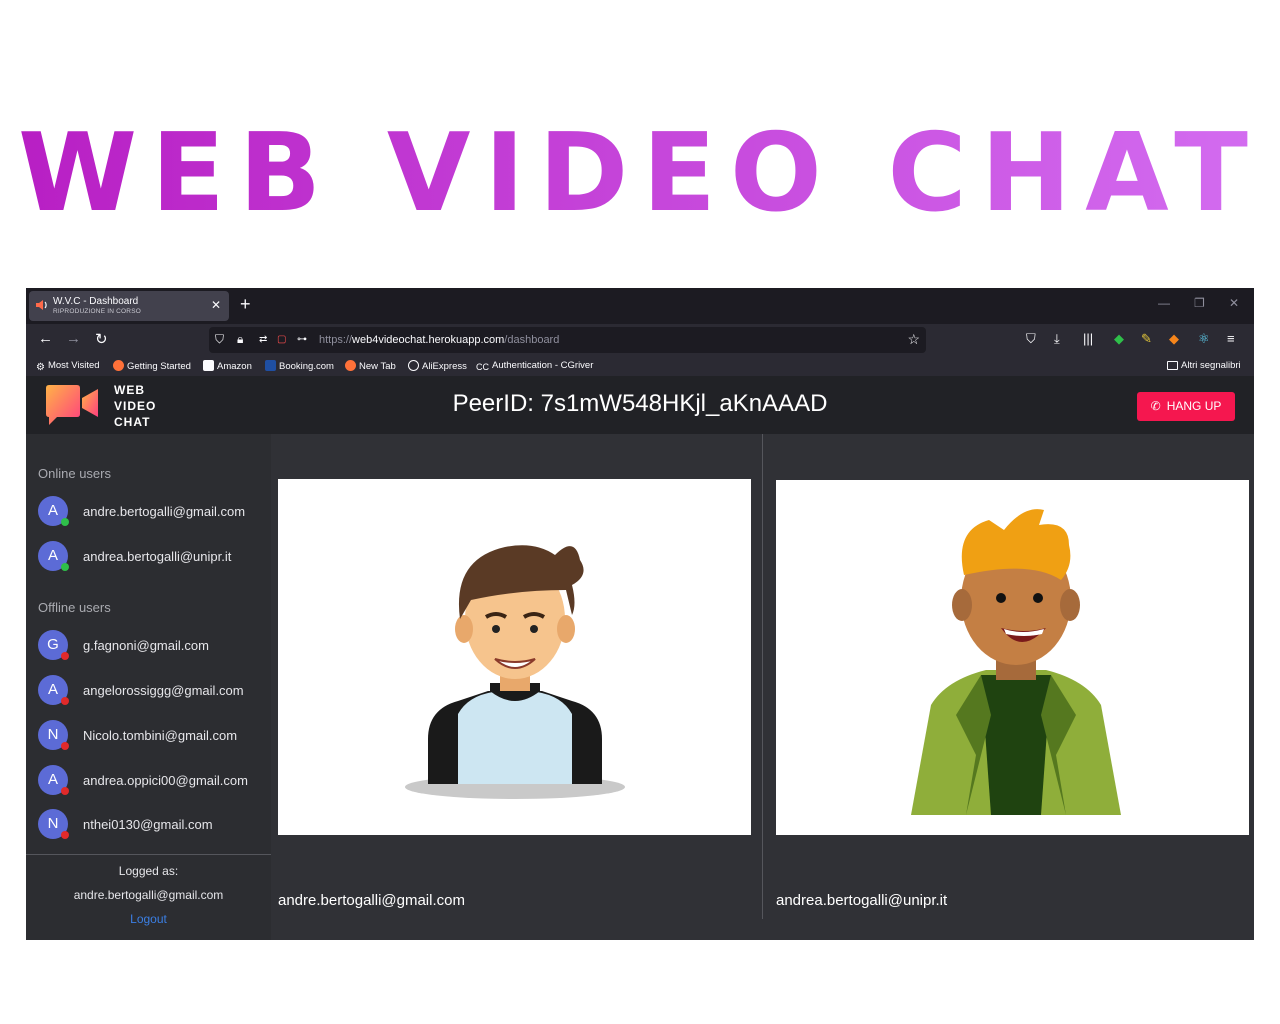 The height and width of the screenshot is (1024, 1280). I want to click on phone-off-icon: ✆, so click(1155, 406).